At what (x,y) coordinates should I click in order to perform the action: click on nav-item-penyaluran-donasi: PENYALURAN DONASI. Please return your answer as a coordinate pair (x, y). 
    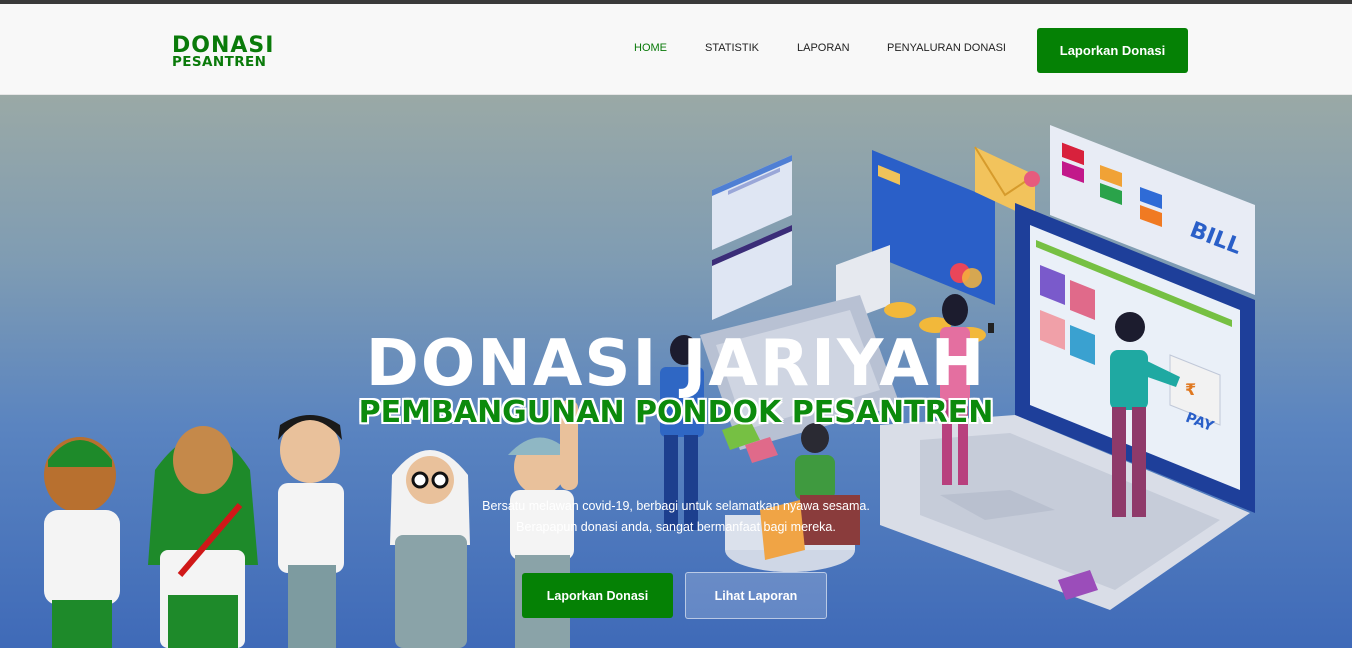
    Looking at the image, I should click on (946, 48).